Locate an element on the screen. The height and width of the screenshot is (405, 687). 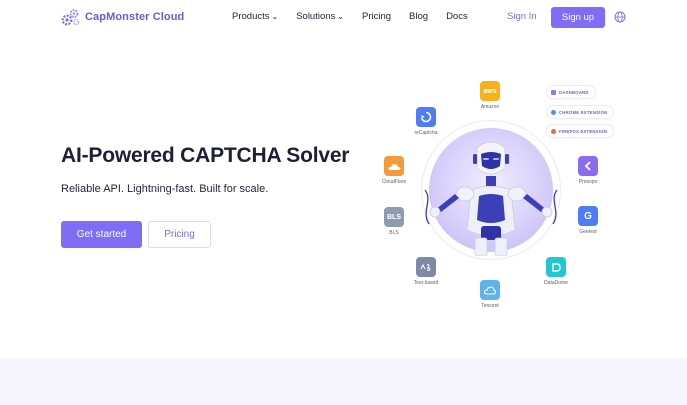
chip-label: CHROME EXTENSION is located at coordinates (583, 112).